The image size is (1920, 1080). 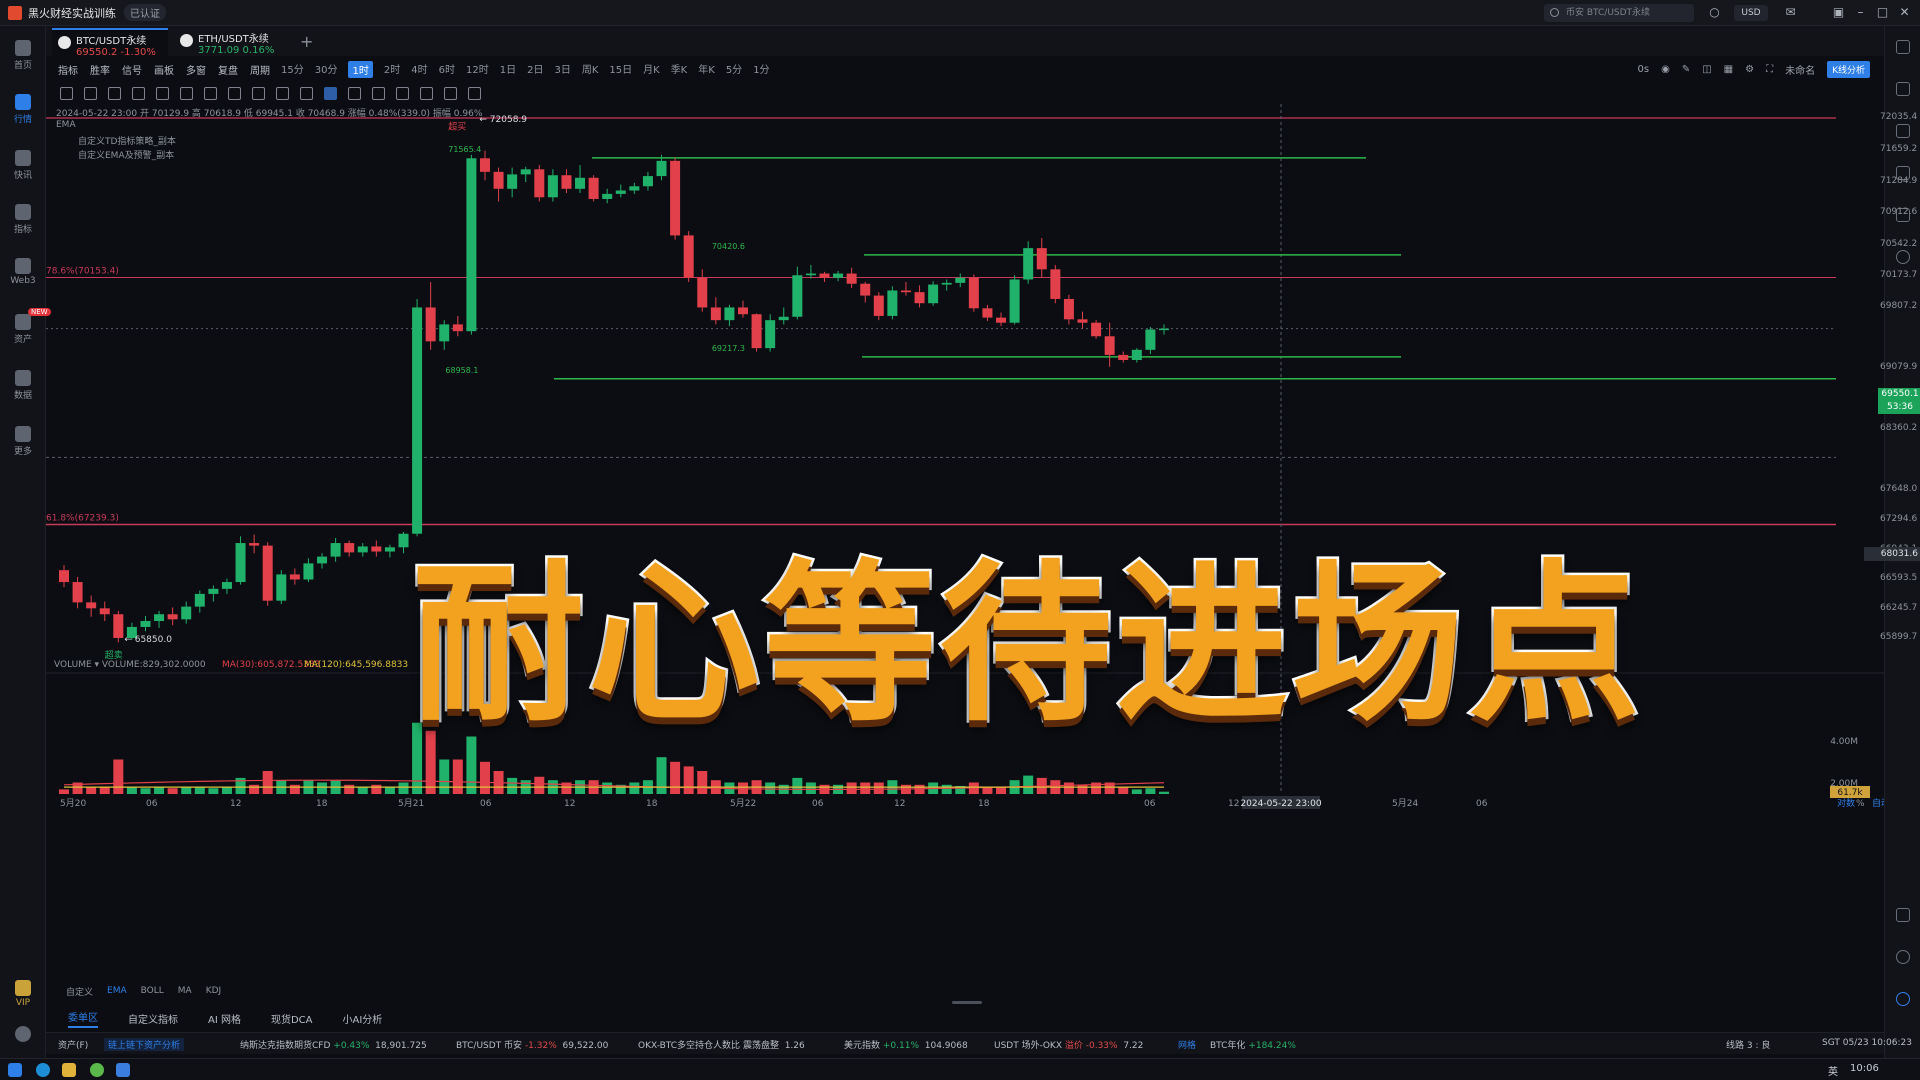 I want to click on kline-analysis-button: K线分析, so click(x=1848, y=69).